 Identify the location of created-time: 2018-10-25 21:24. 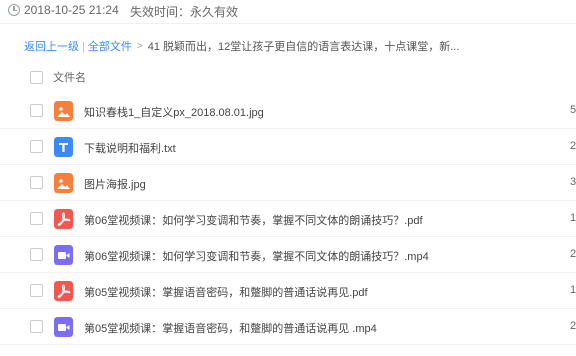
(71, 10).